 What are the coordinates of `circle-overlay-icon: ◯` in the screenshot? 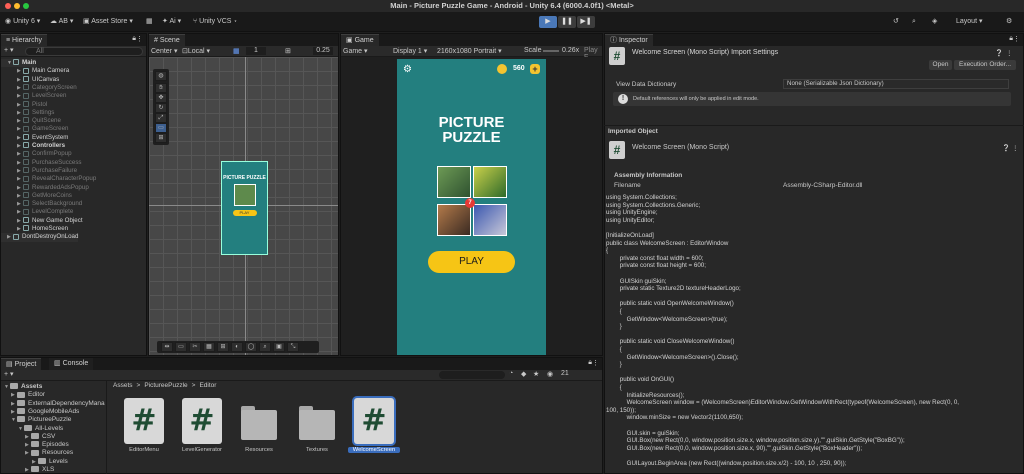 It's located at (251, 347).